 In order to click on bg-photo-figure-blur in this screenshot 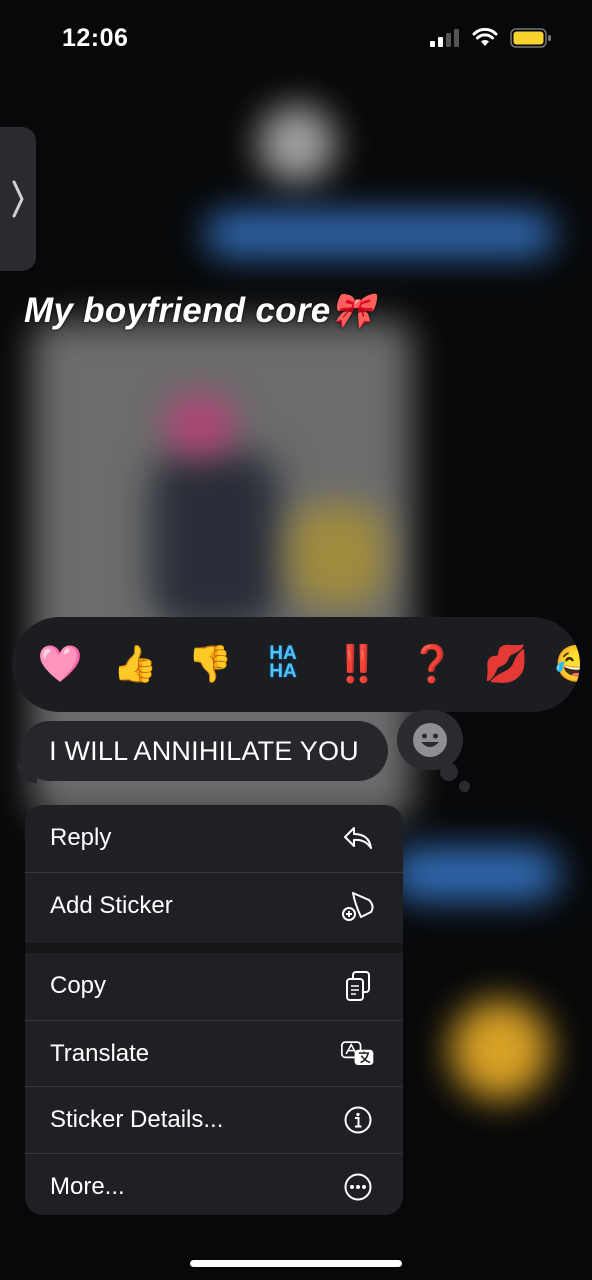, I will do `click(215, 540)`.